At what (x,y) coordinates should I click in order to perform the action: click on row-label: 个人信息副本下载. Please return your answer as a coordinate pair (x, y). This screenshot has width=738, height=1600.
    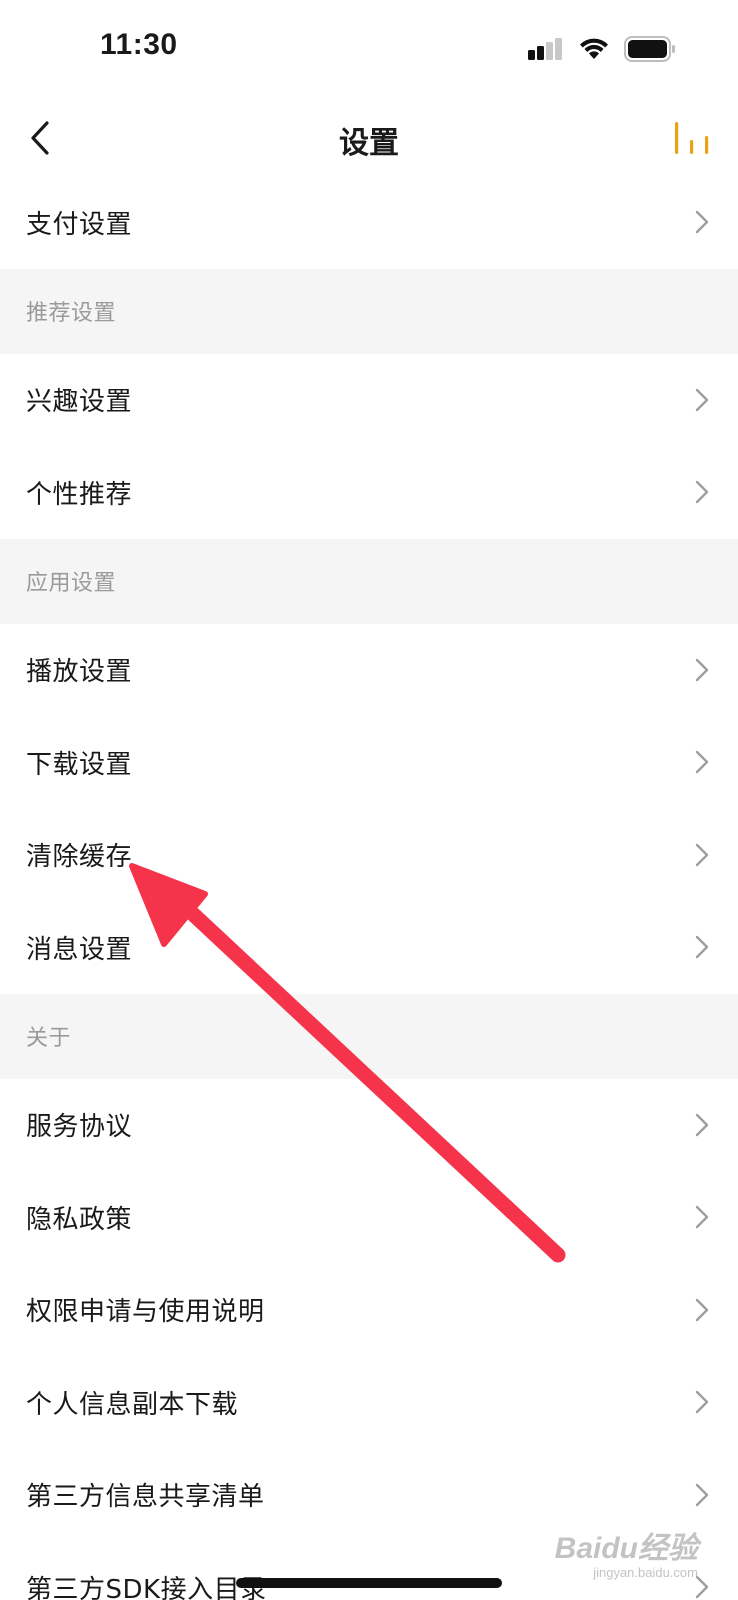
    Looking at the image, I should click on (132, 1404).